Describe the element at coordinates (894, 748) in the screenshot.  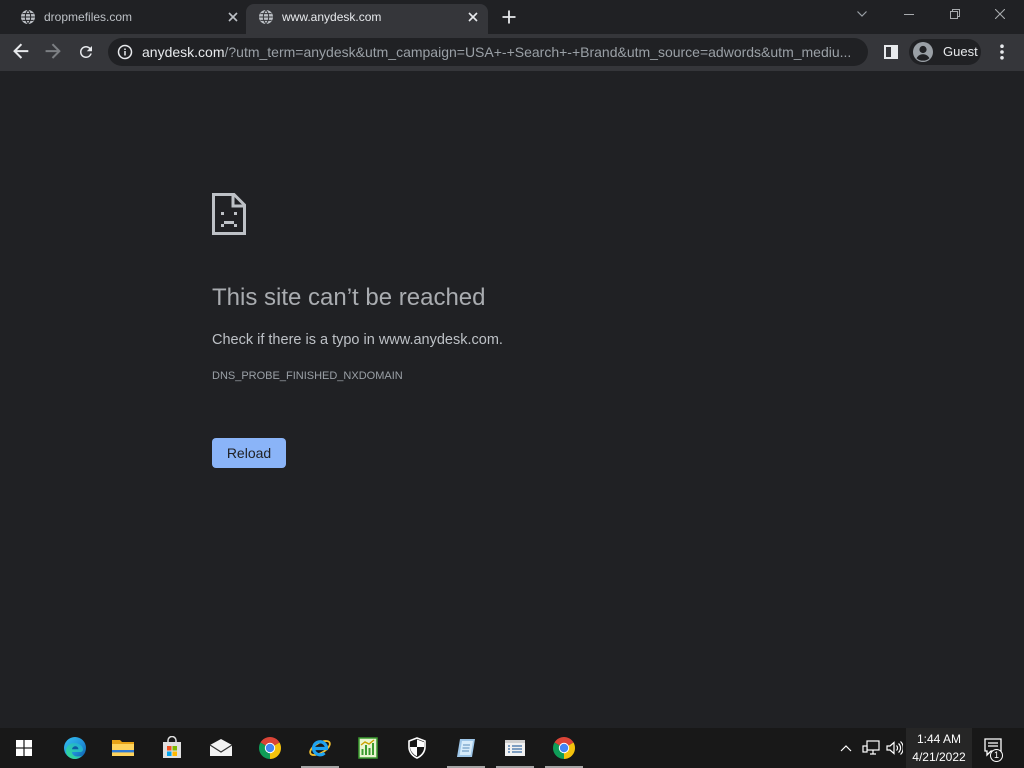
I see `volume-icon` at that location.